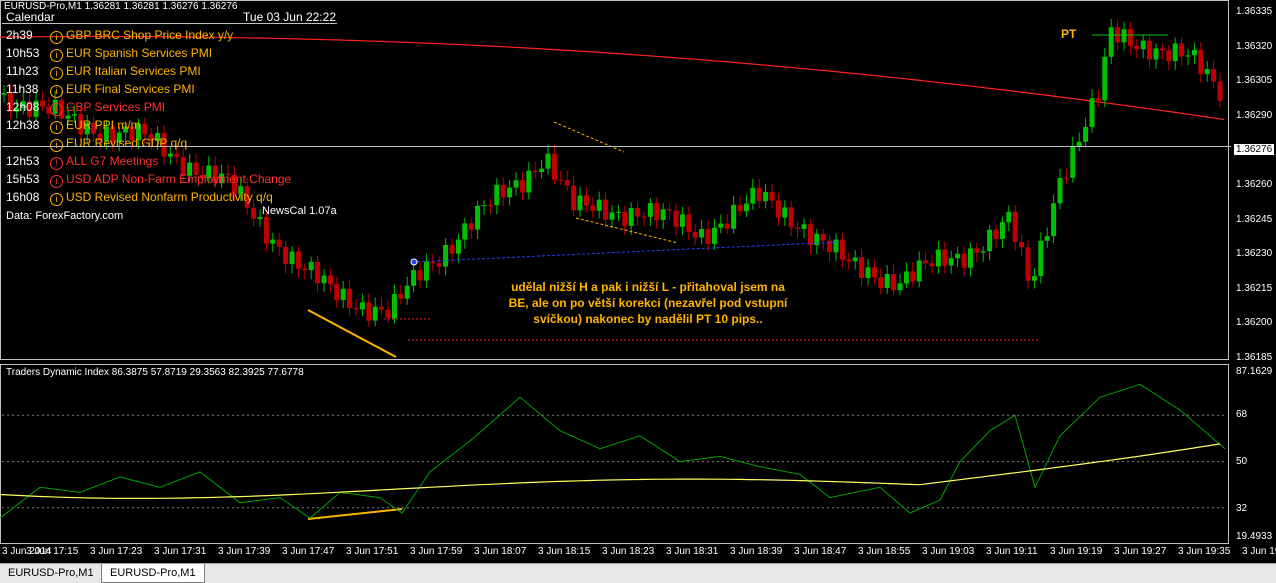  What do you see at coordinates (139, 53) in the screenshot?
I see `news-label: EUR Spanish Services PMI` at bounding box center [139, 53].